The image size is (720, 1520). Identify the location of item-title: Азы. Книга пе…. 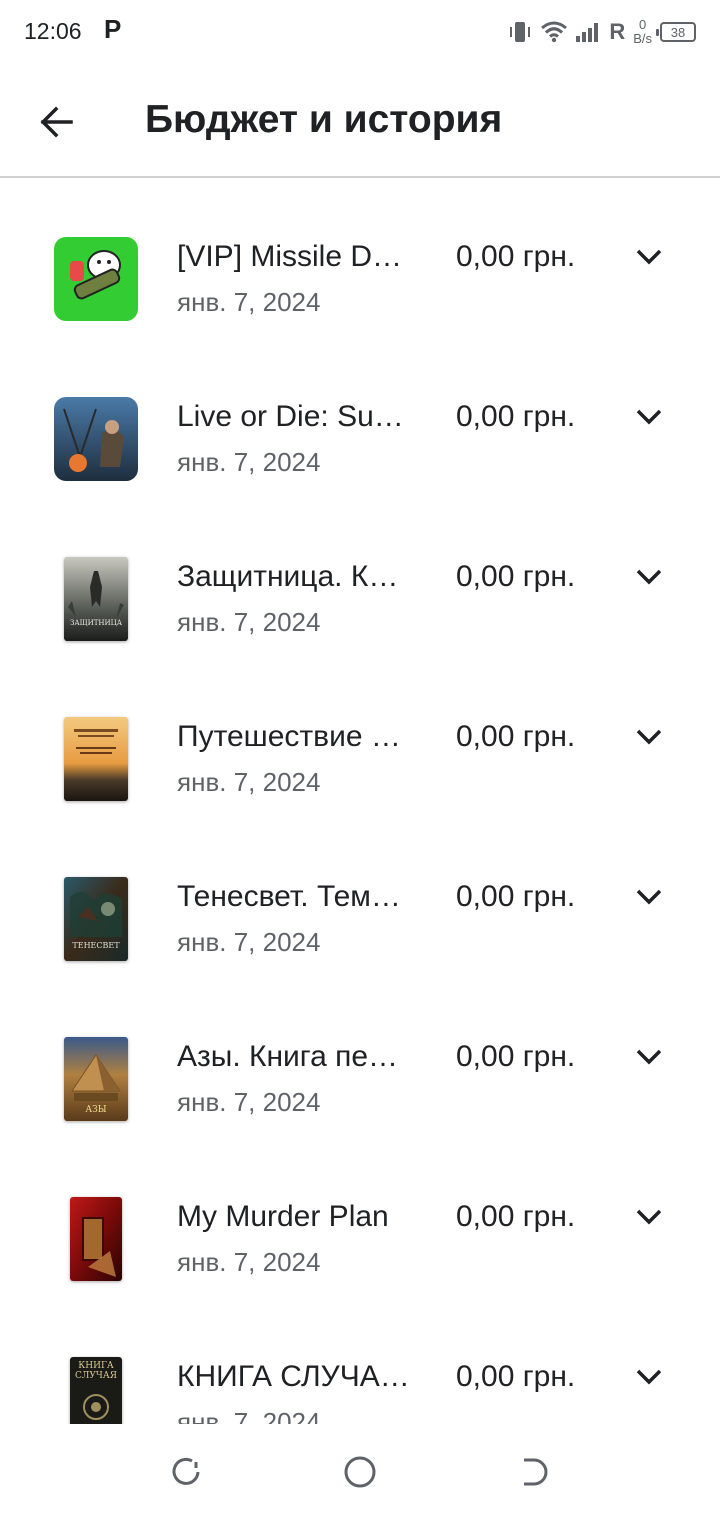
(288, 1056).